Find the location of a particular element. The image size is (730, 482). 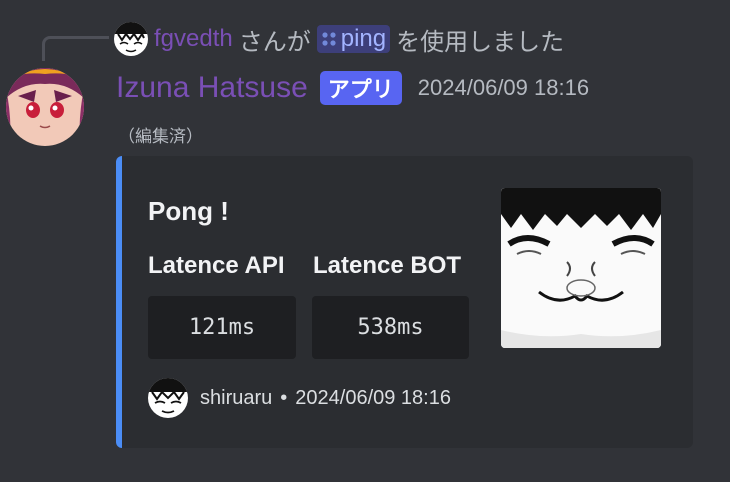

embed-footer: shiruaru • 2024/06/09 18:16 is located at coordinates (299, 398).